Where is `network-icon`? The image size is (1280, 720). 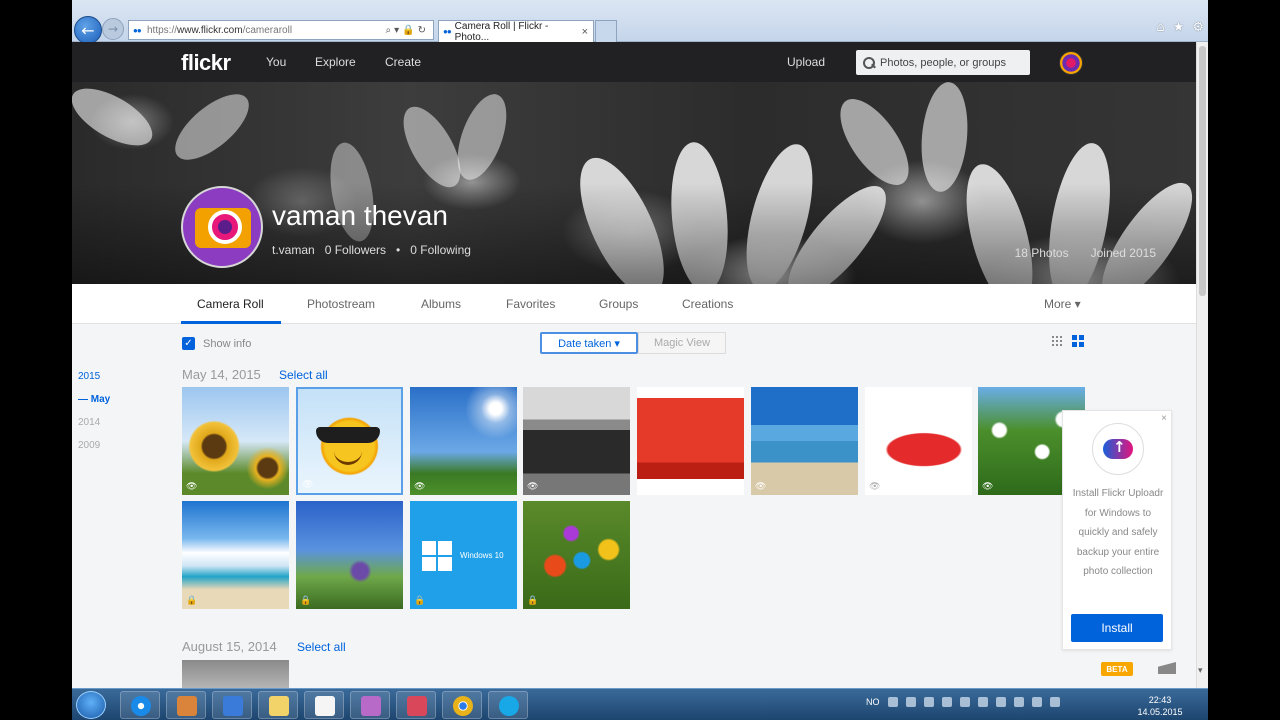
network-icon is located at coordinates (1036, 702).